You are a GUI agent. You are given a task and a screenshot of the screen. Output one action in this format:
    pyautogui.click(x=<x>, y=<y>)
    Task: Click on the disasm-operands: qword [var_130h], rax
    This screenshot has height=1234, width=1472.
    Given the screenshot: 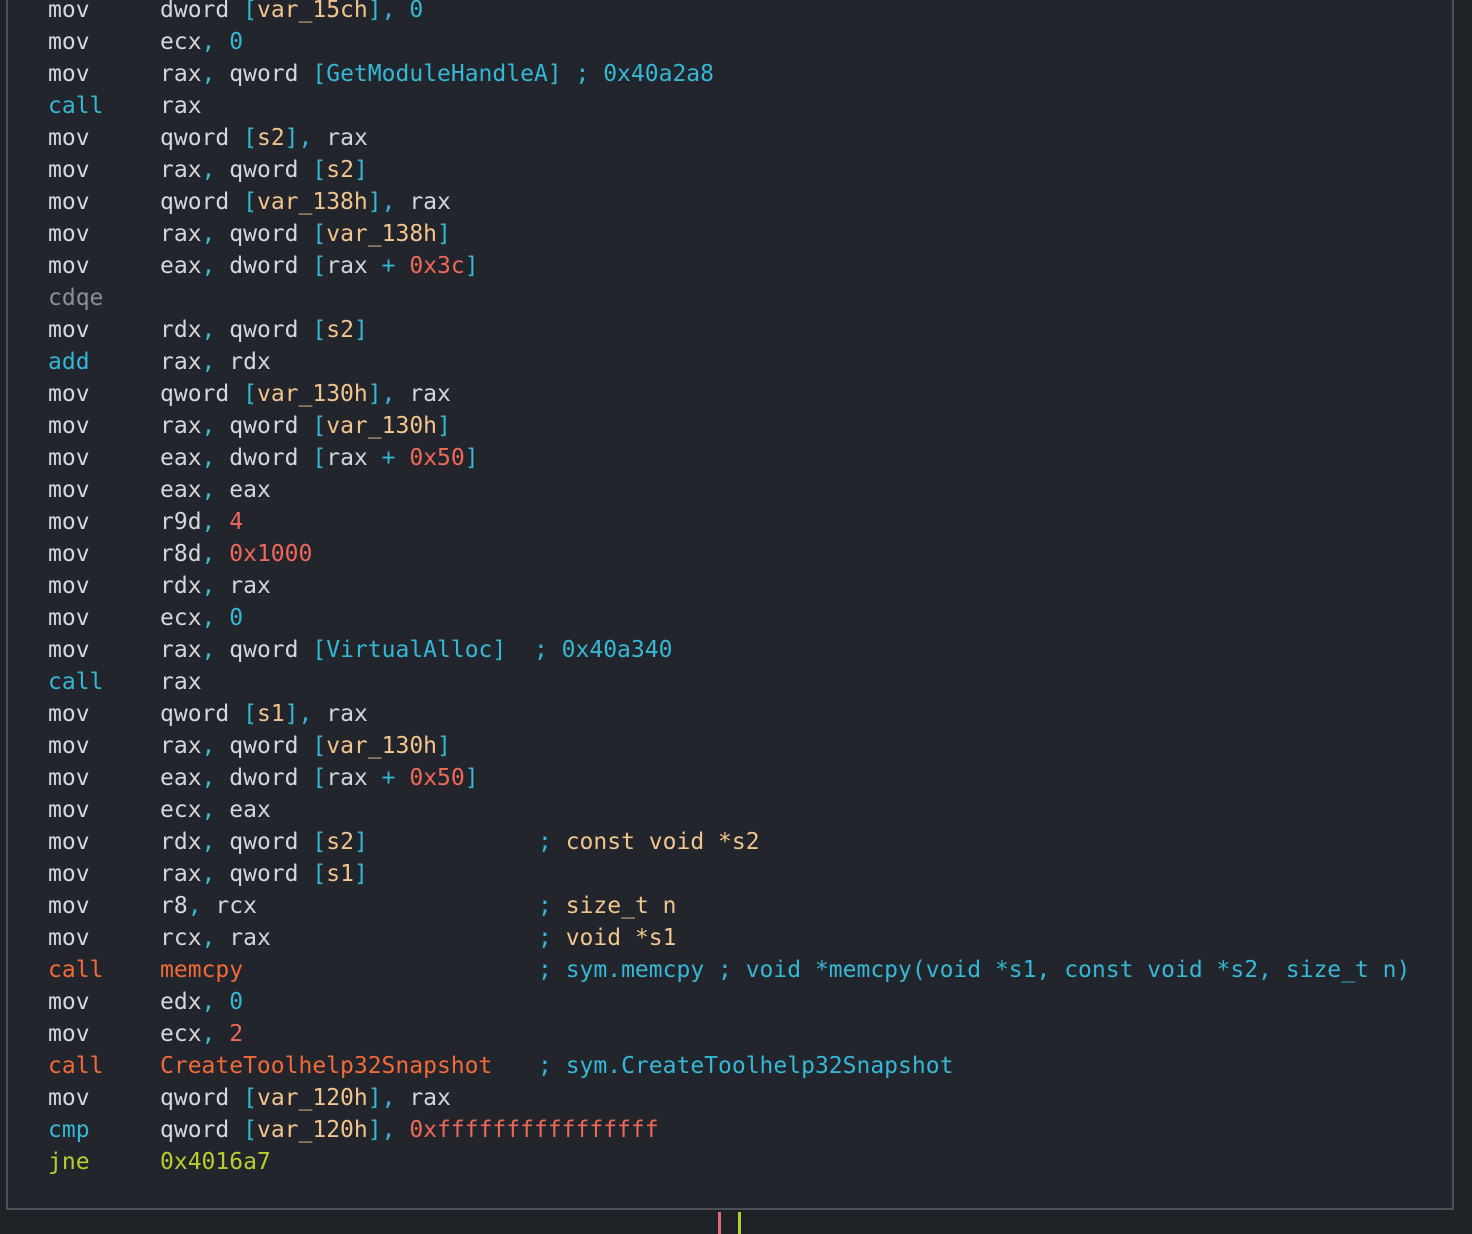 What is the action you would take?
    pyautogui.click(x=305, y=394)
    